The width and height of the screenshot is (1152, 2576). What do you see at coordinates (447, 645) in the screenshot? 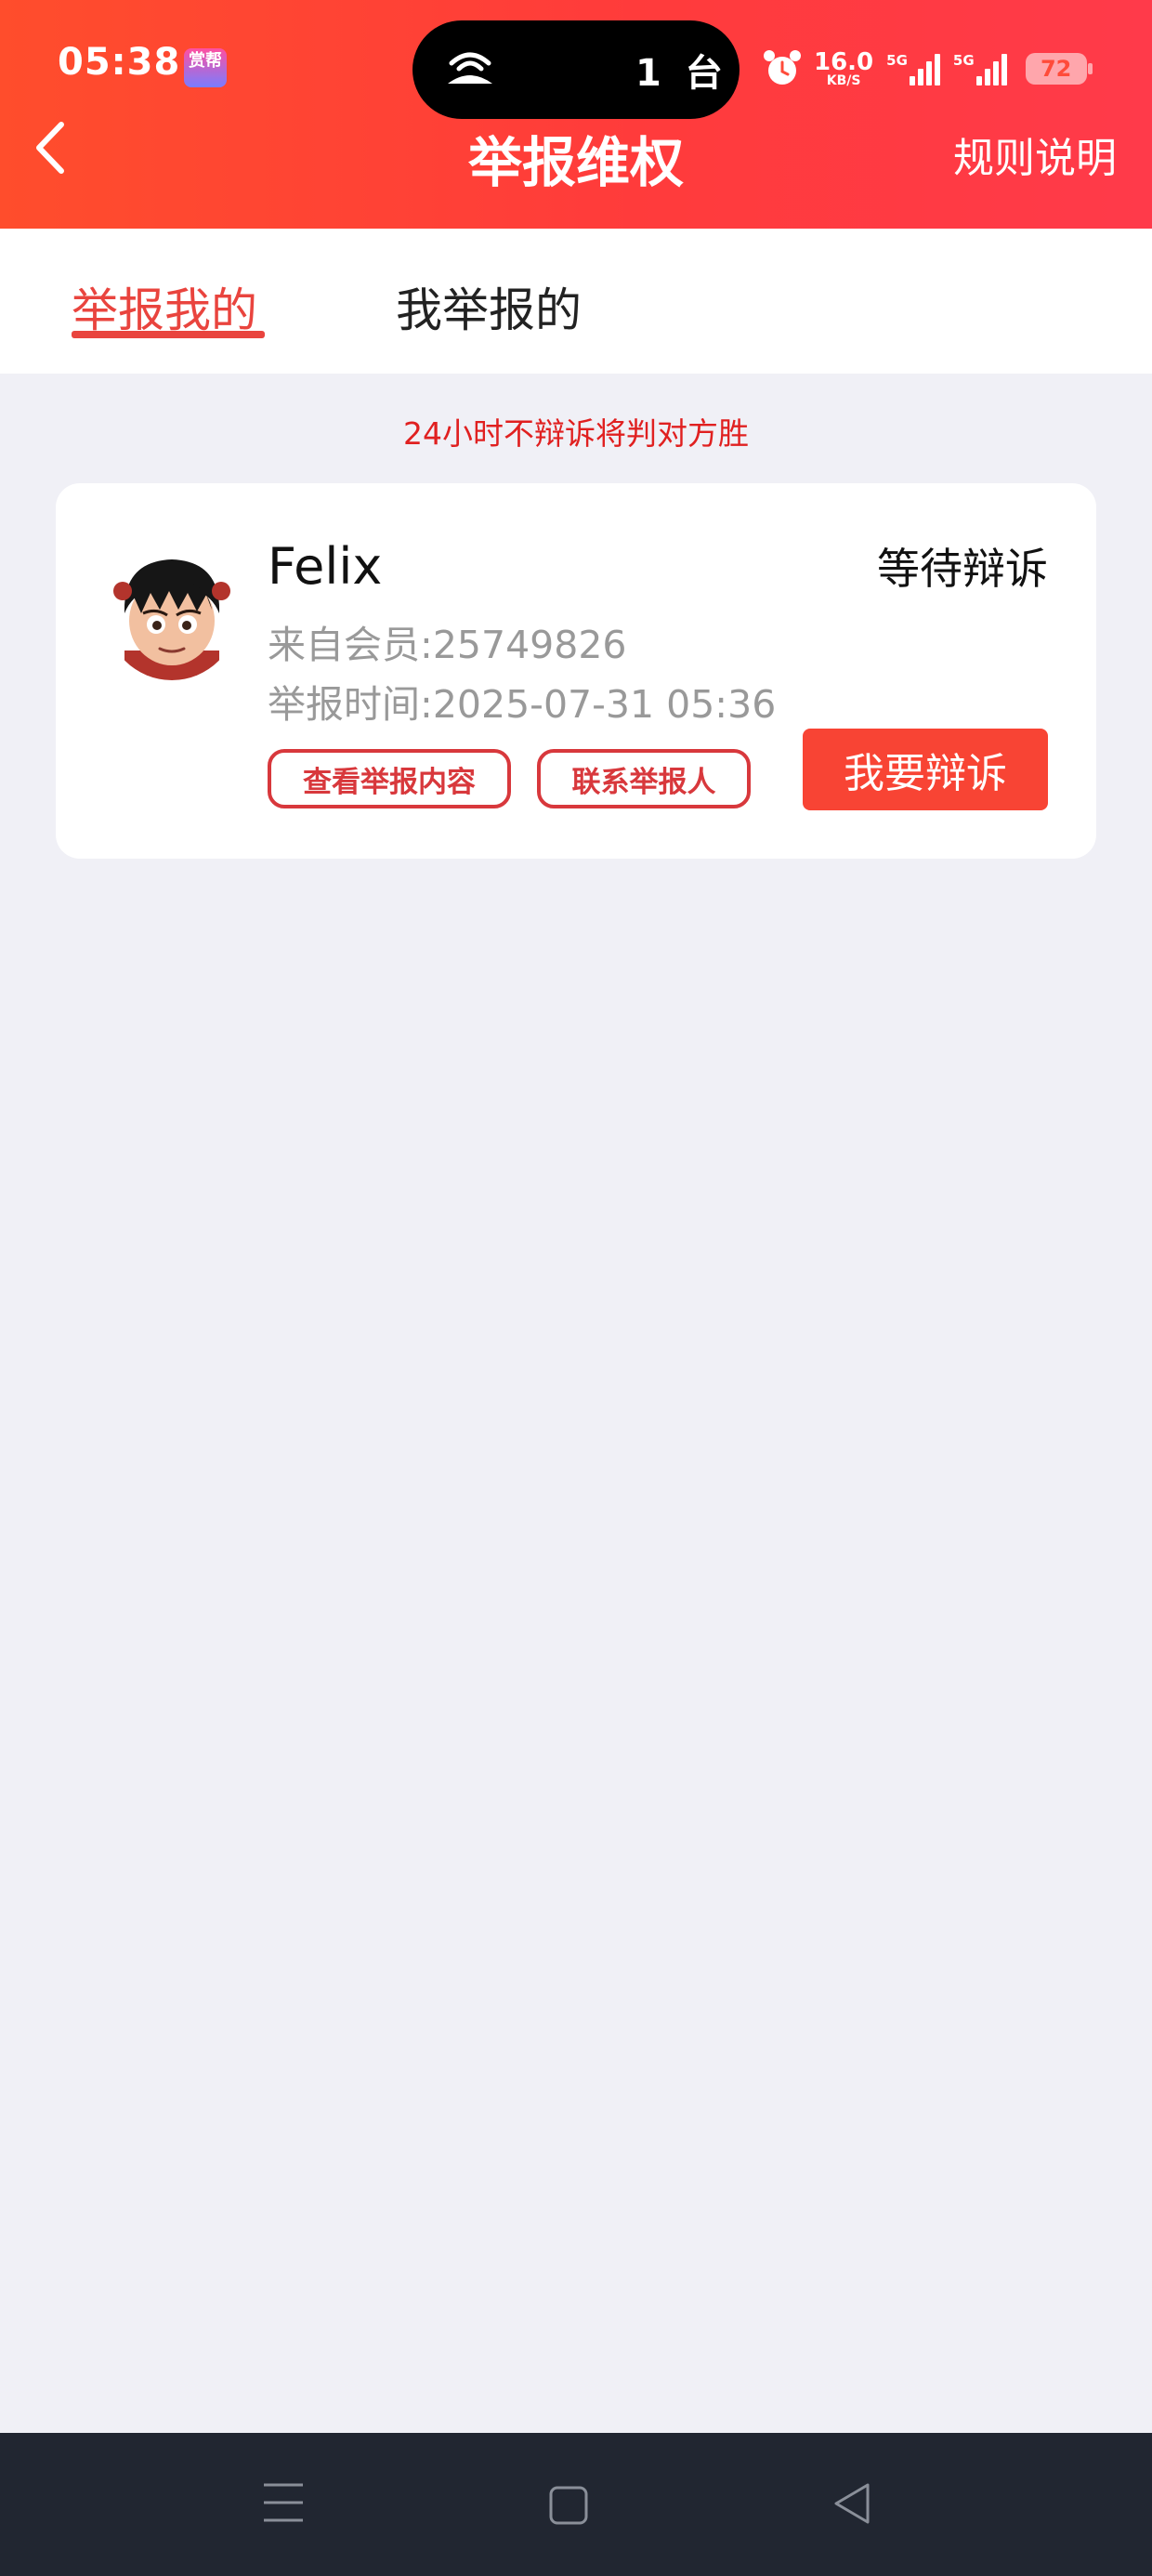
I see `member-id: 来自会员:25749826` at bounding box center [447, 645].